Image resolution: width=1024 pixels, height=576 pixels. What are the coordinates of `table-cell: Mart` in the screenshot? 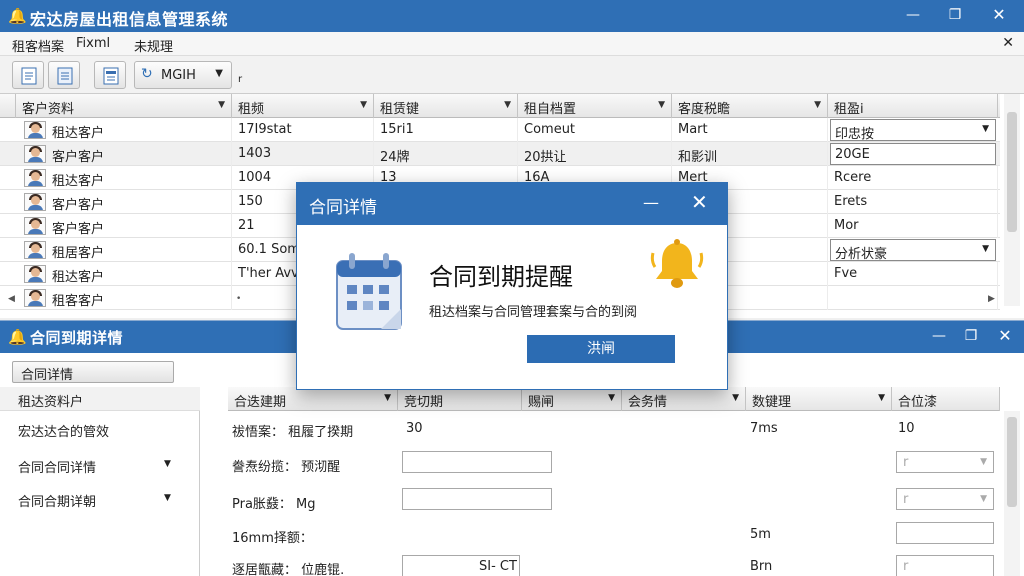 It's located at (750, 130).